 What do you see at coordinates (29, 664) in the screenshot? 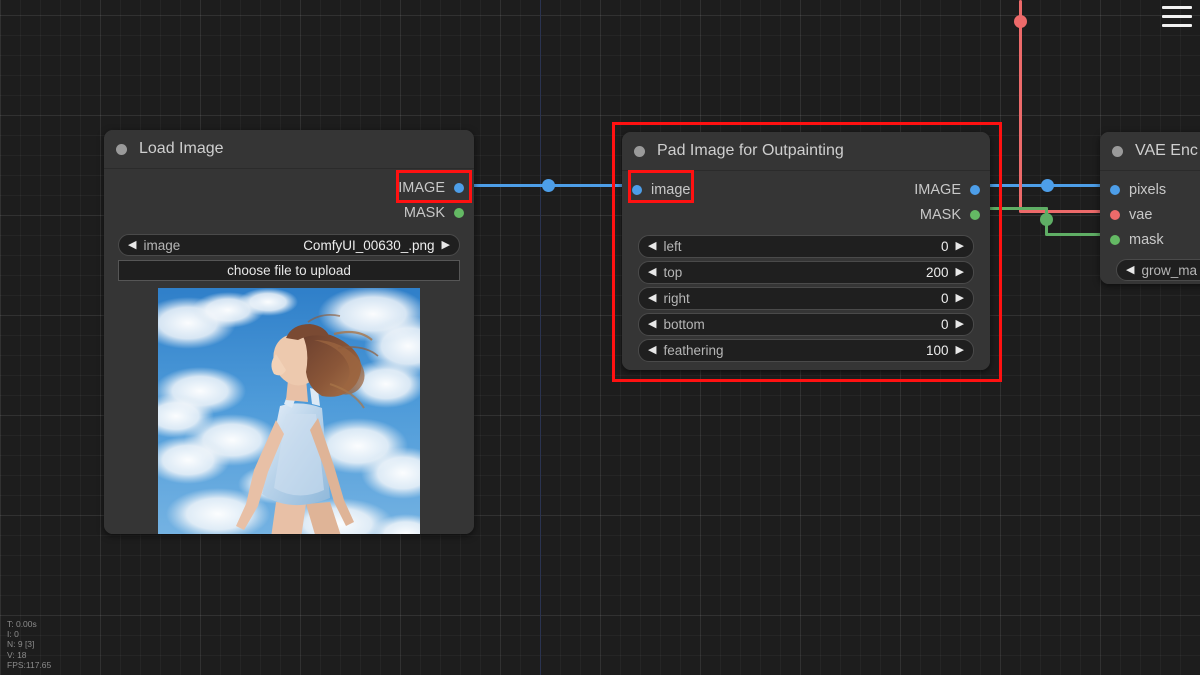
I see `stat-fps: FPS:117.65` at bounding box center [29, 664].